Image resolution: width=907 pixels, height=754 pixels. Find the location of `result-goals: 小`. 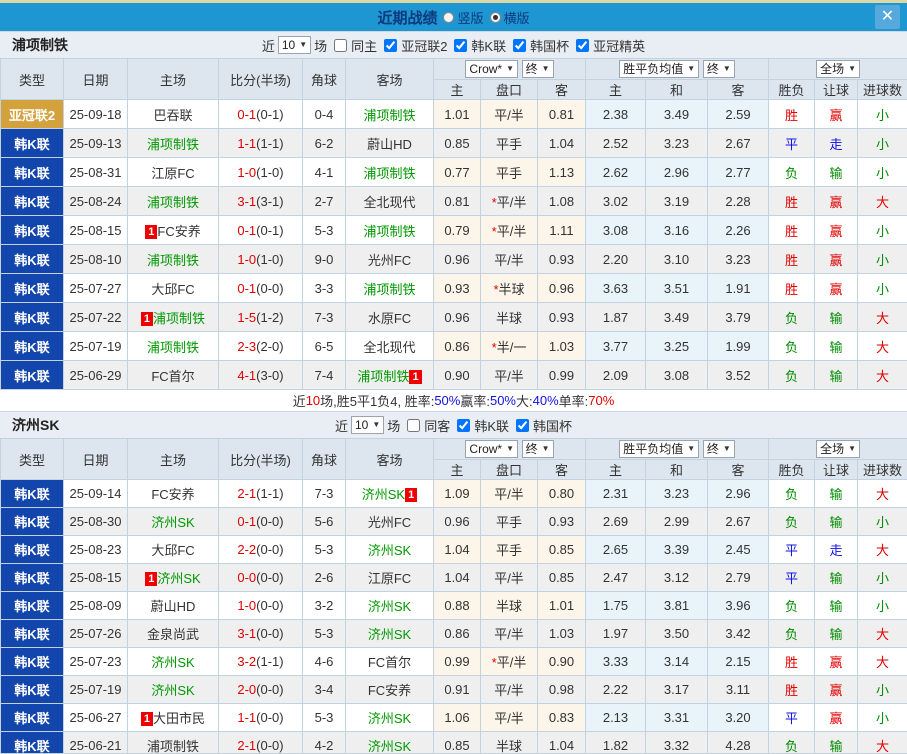

result-goals: 小 is located at coordinates (882, 605).